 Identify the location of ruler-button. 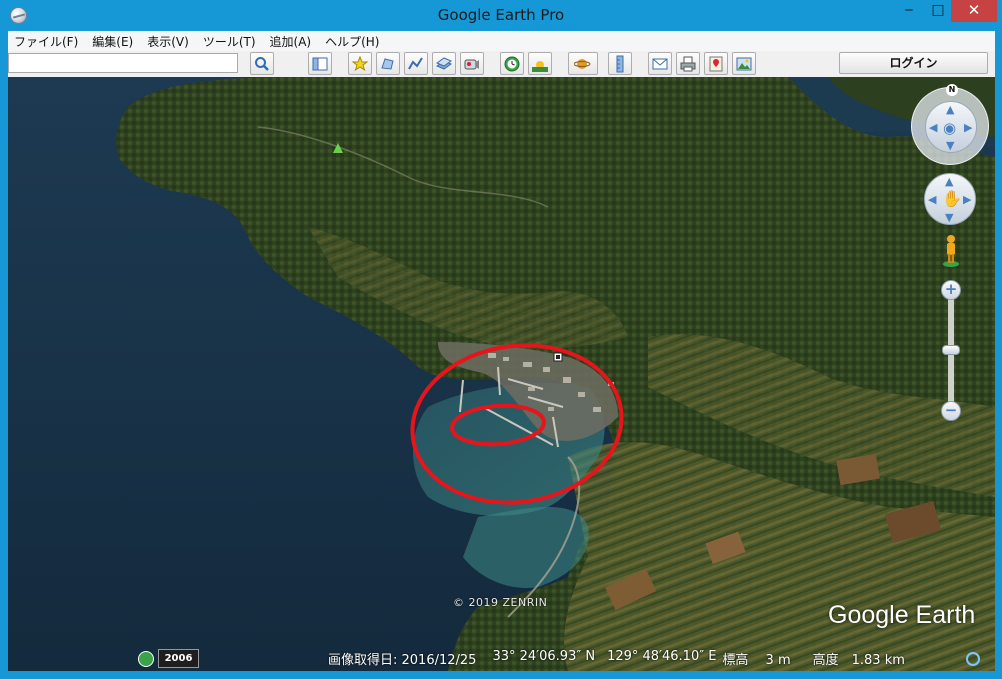
(620, 63).